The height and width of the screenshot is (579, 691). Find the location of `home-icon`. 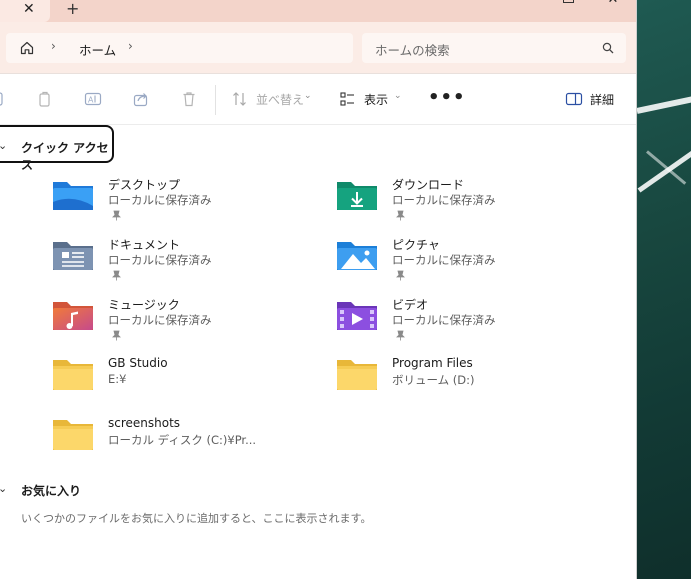

home-icon is located at coordinates (27, 48).